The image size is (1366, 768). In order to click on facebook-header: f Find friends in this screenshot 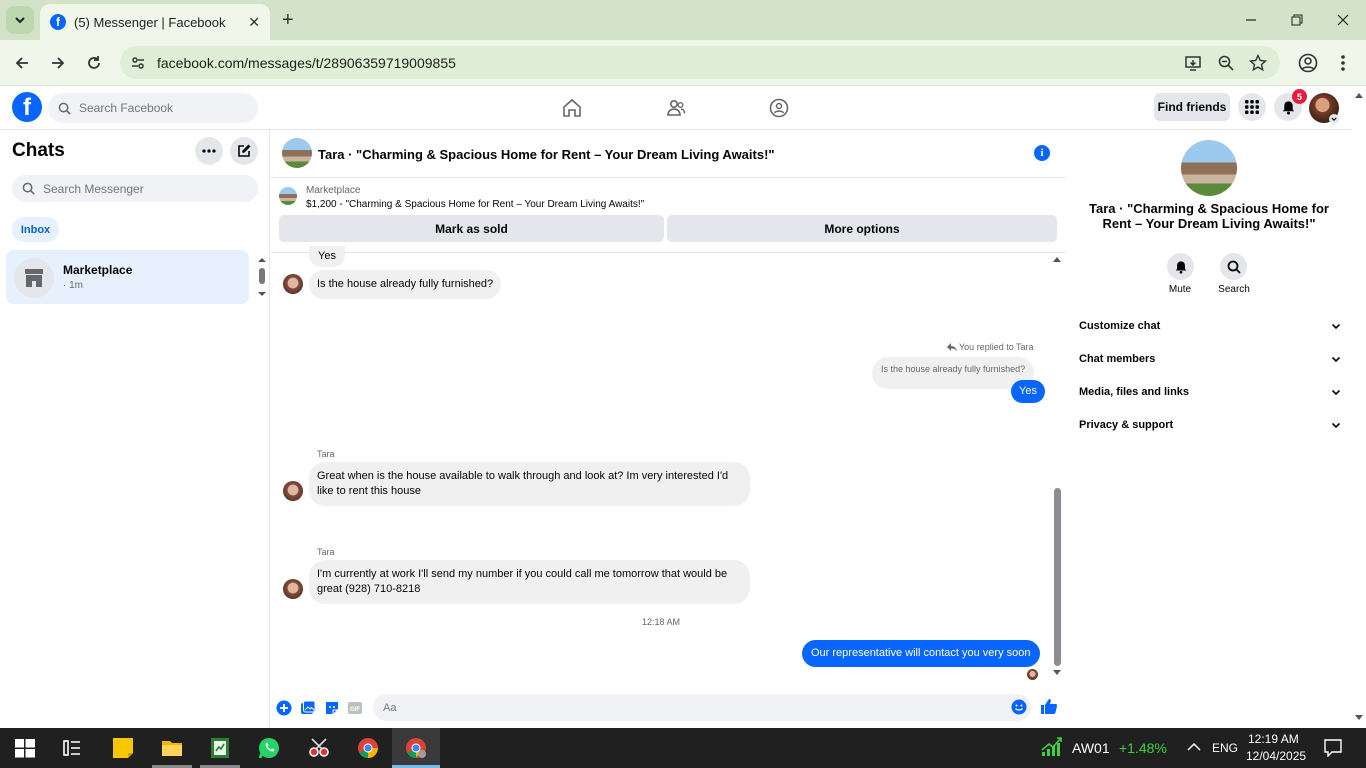, I will do `click(676, 108)`.